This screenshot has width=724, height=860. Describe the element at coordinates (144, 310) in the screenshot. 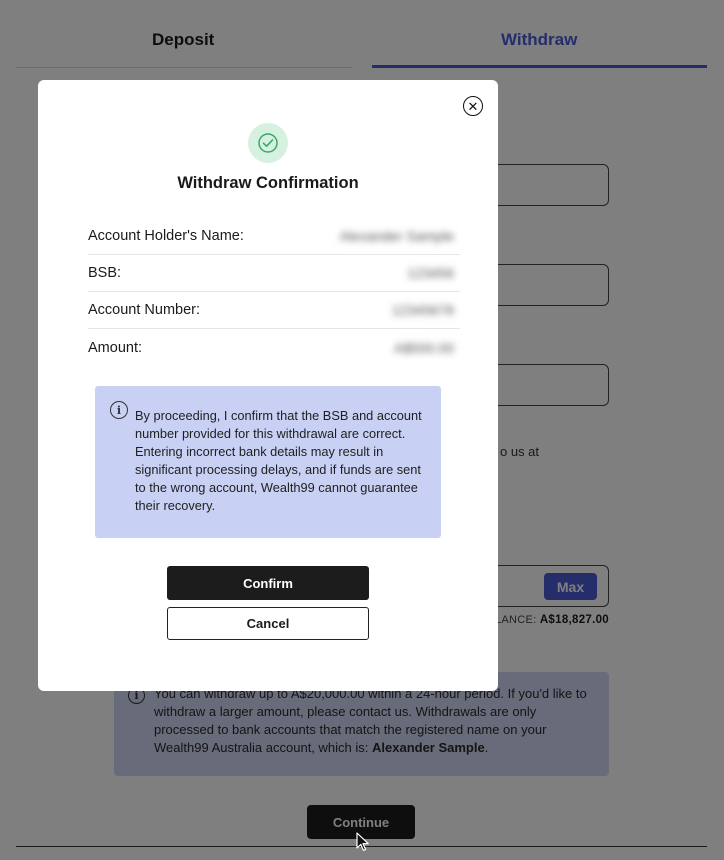

I see `detail-label: Account Number:` at that location.